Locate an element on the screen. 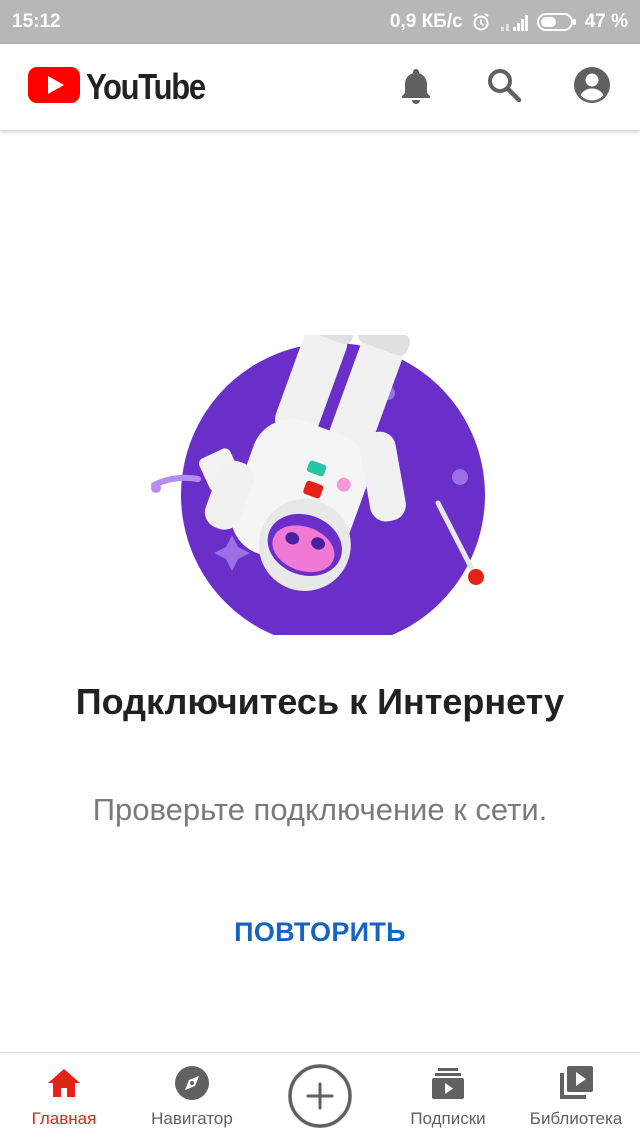  nav-item-label: Библиотека is located at coordinates (576, 1118).